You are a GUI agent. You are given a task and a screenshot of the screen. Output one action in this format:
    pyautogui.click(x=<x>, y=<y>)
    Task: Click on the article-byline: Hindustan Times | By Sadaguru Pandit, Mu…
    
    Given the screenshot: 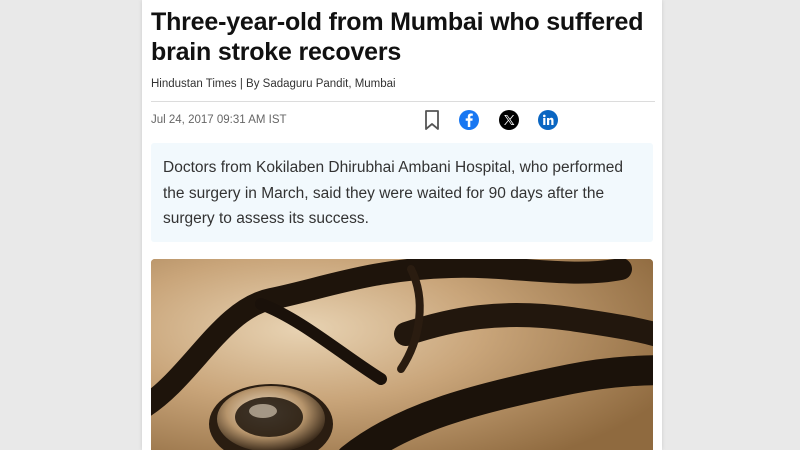 What is the action you would take?
    pyautogui.click(x=273, y=84)
    